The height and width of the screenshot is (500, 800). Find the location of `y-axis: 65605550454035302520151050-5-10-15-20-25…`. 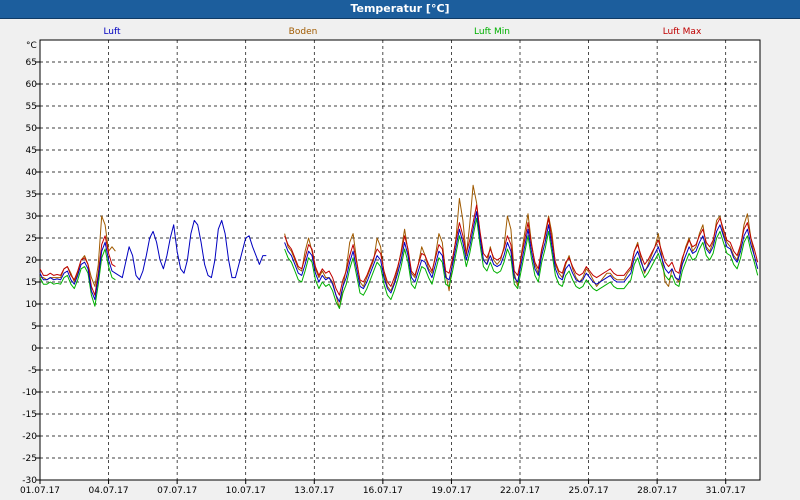

y-axis: 65605550454035302520151050-5-10-15-20-25… is located at coordinates (31, 272).